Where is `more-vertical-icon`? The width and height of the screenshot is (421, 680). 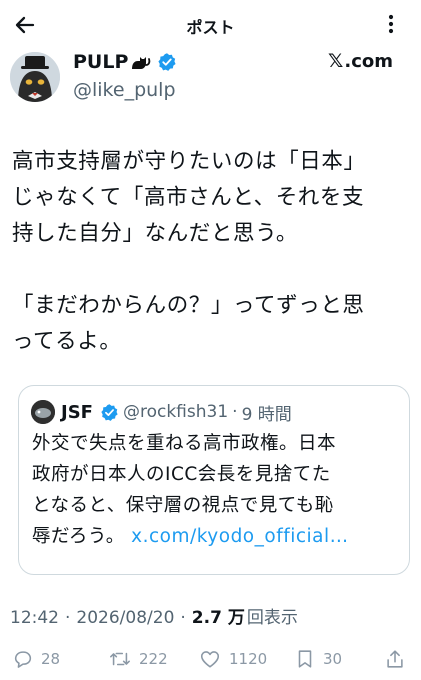
more-vertical-icon is located at coordinates (391, 24).